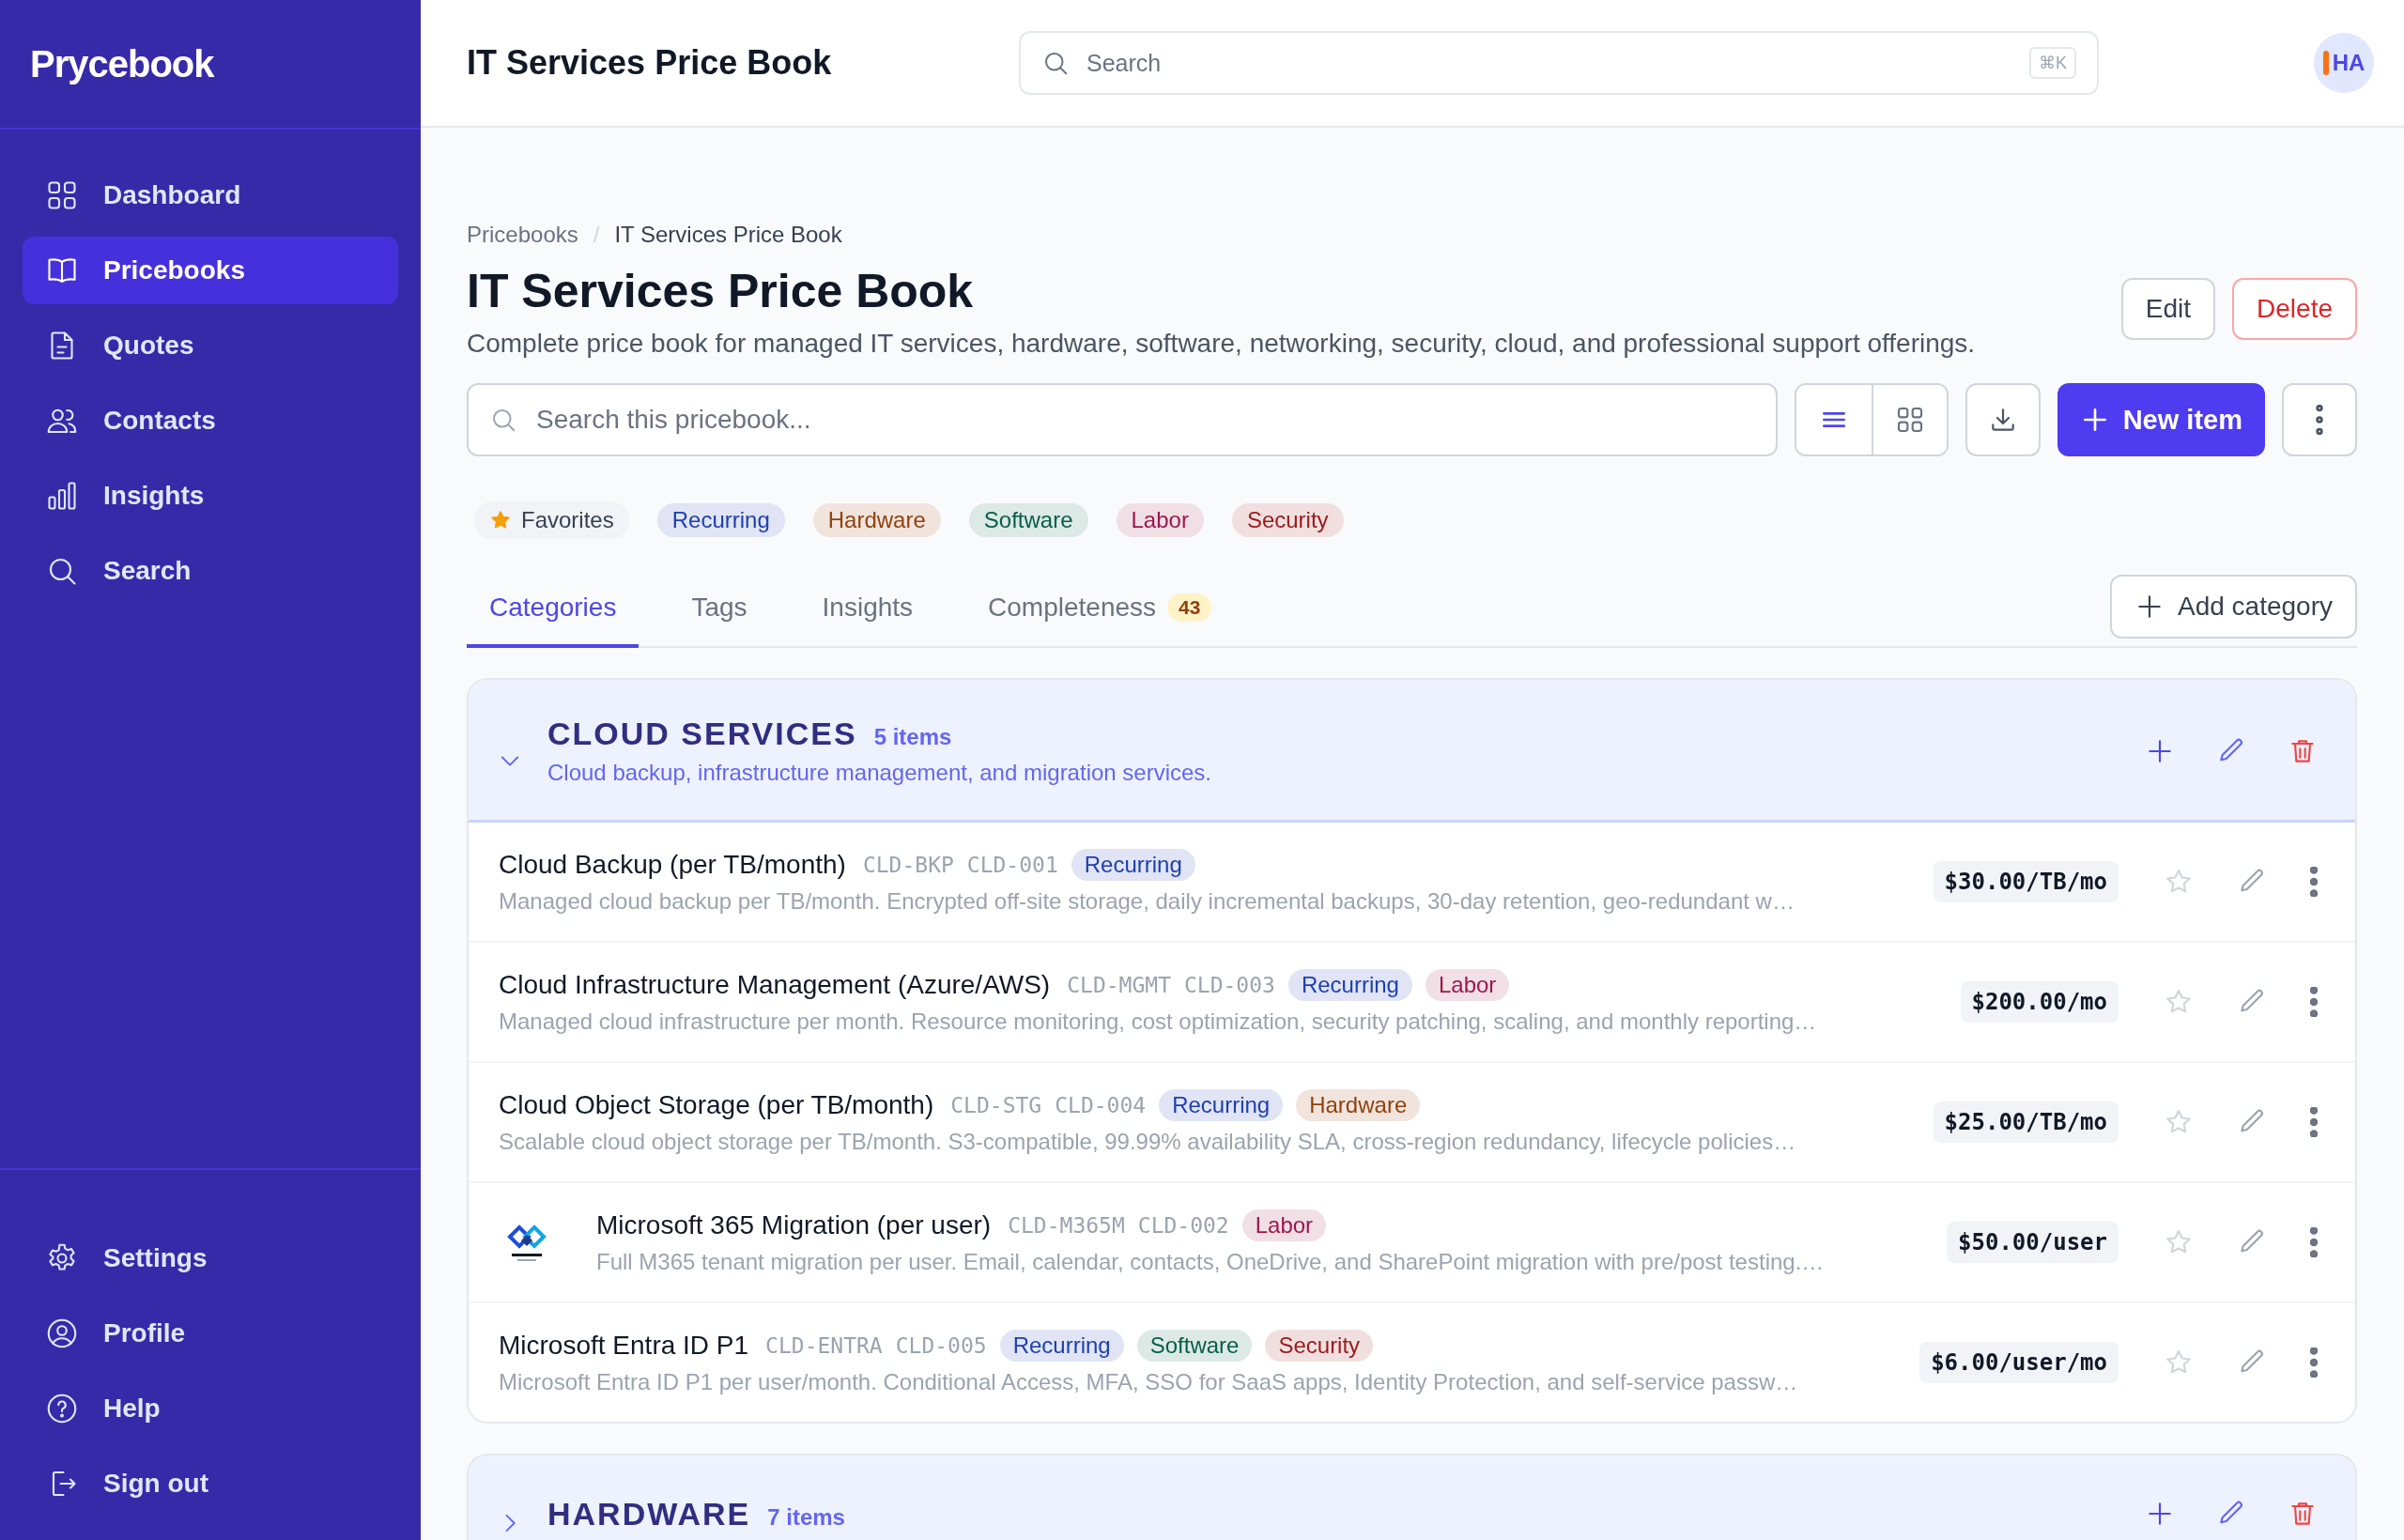 This screenshot has width=2404, height=1540. Describe the element at coordinates (1066, 1225) in the screenshot. I see `item-code: CLD-M365M` at that location.